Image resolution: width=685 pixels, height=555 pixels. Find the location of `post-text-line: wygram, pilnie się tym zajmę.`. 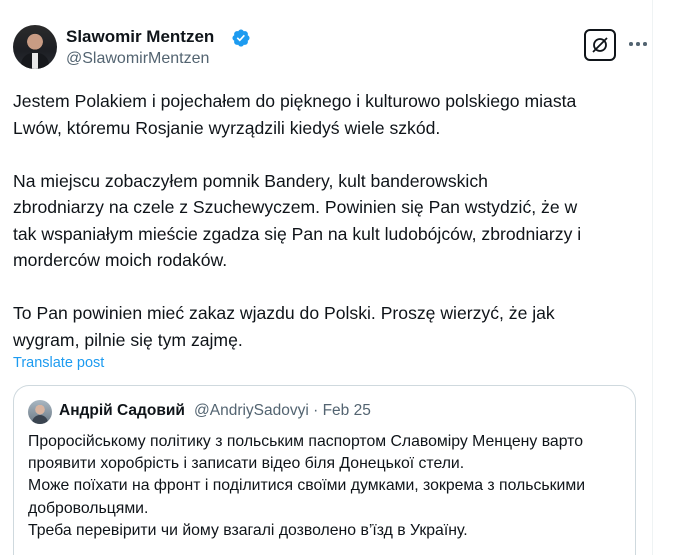

post-text-line: wygram, pilnie się tym zajmę. is located at coordinates (128, 339).